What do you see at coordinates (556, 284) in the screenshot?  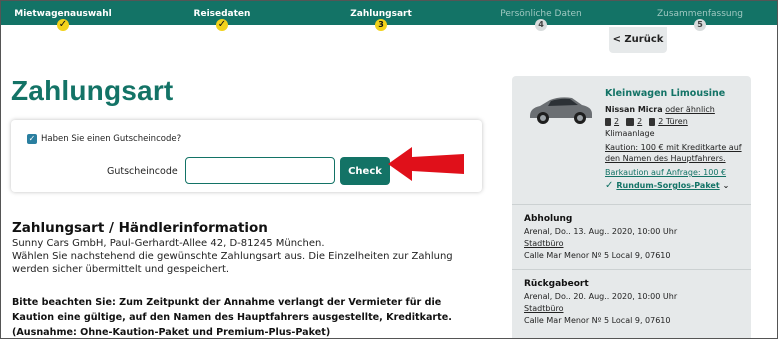 I see `return-heading: Rückgabeort` at bounding box center [556, 284].